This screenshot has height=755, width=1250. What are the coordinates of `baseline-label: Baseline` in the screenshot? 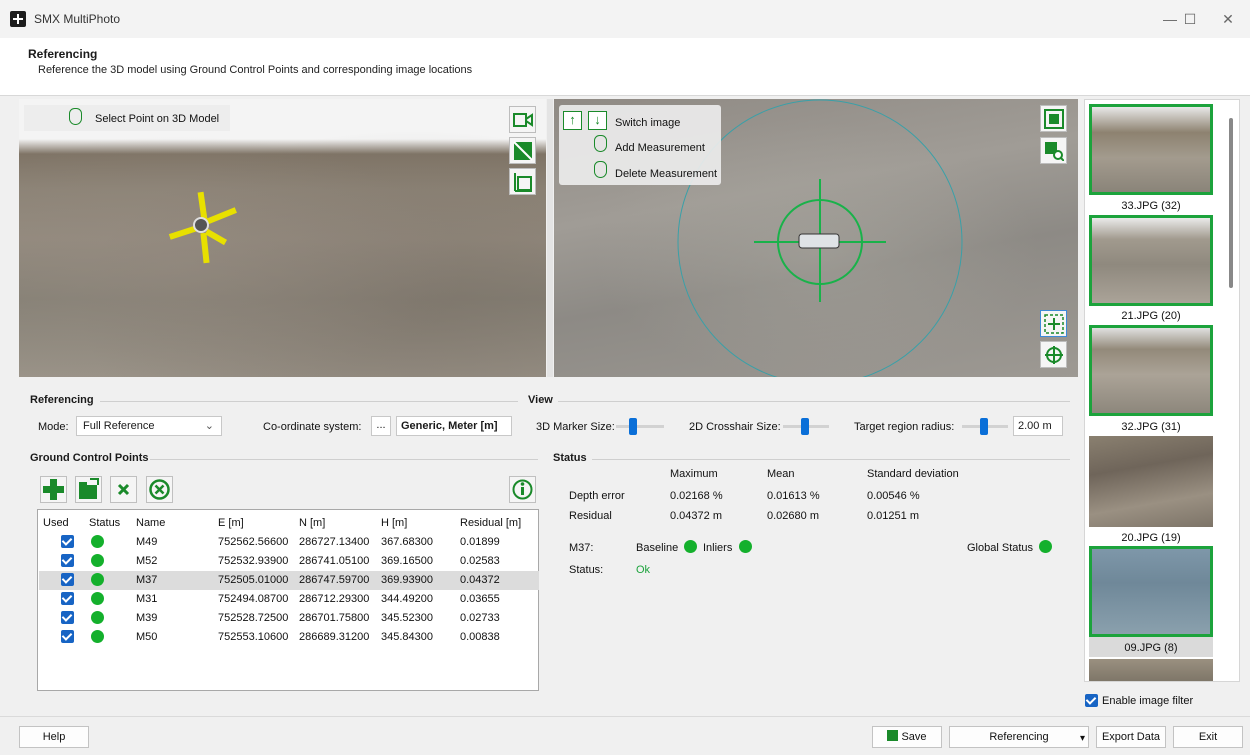 It's located at (657, 548).